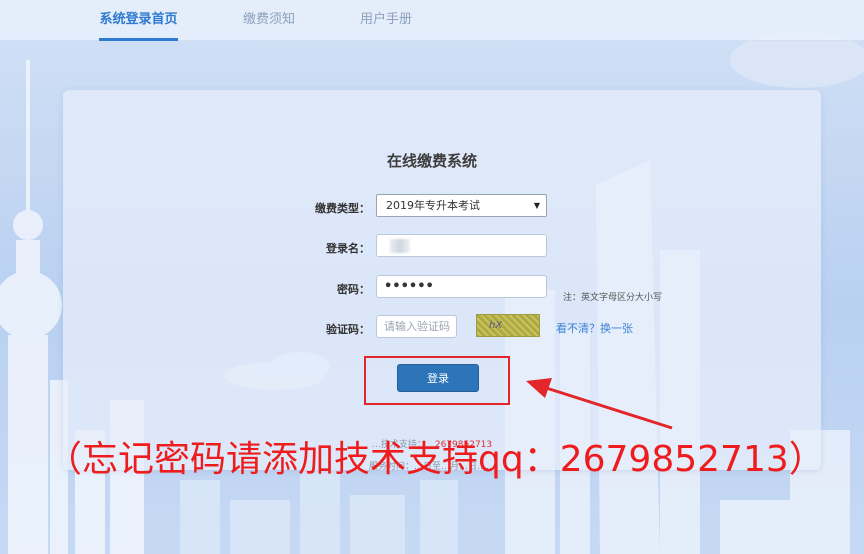 Image resolution: width=864 pixels, height=554 pixels. Describe the element at coordinates (435, 459) in the screenshot. I see `forgot-password-annotation: （忘记密码请添加技术支持qq：2679852713）` at that location.